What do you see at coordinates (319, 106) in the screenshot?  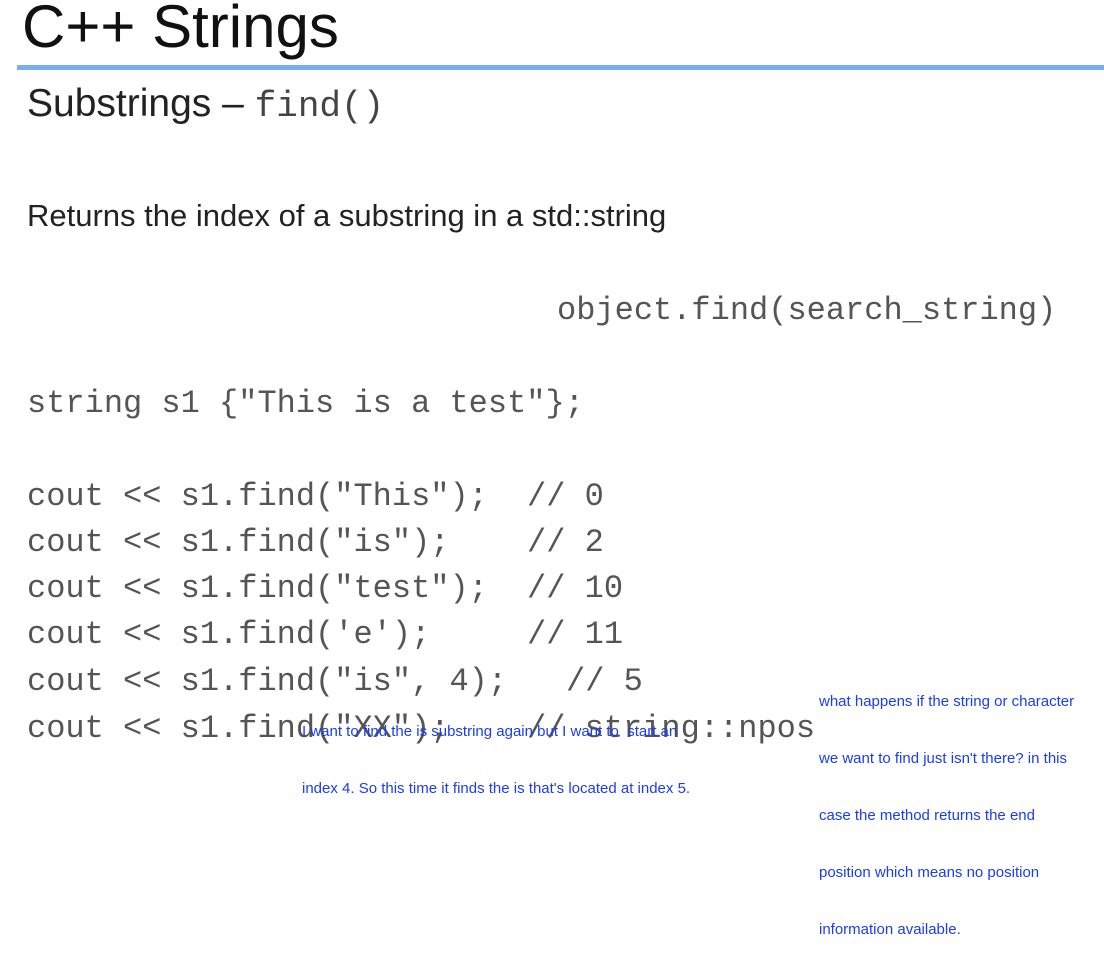 I see `subtitle-code: find()` at bounding box center [319, 106].